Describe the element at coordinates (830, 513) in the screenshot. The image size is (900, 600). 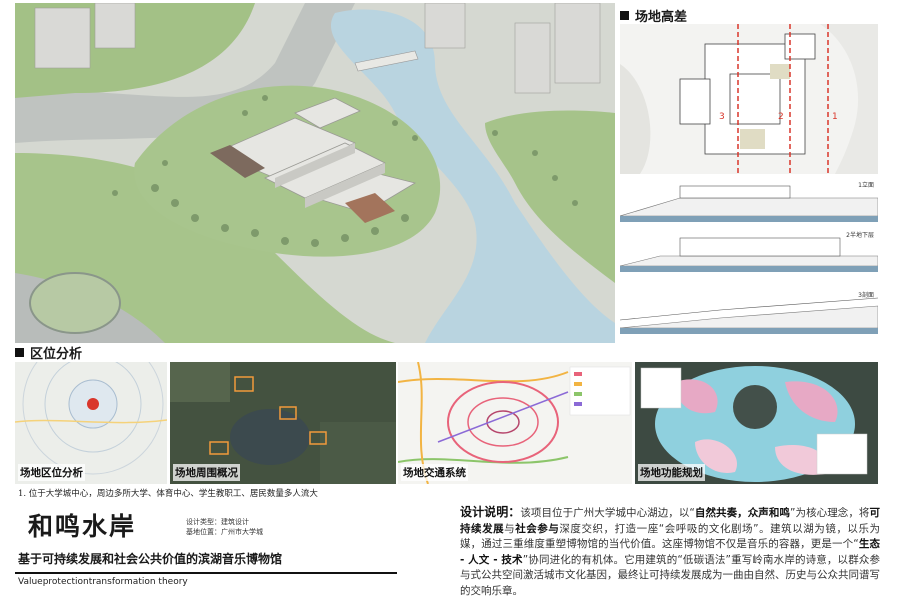
I see `description-text: ”为核心理念，将` at that location.